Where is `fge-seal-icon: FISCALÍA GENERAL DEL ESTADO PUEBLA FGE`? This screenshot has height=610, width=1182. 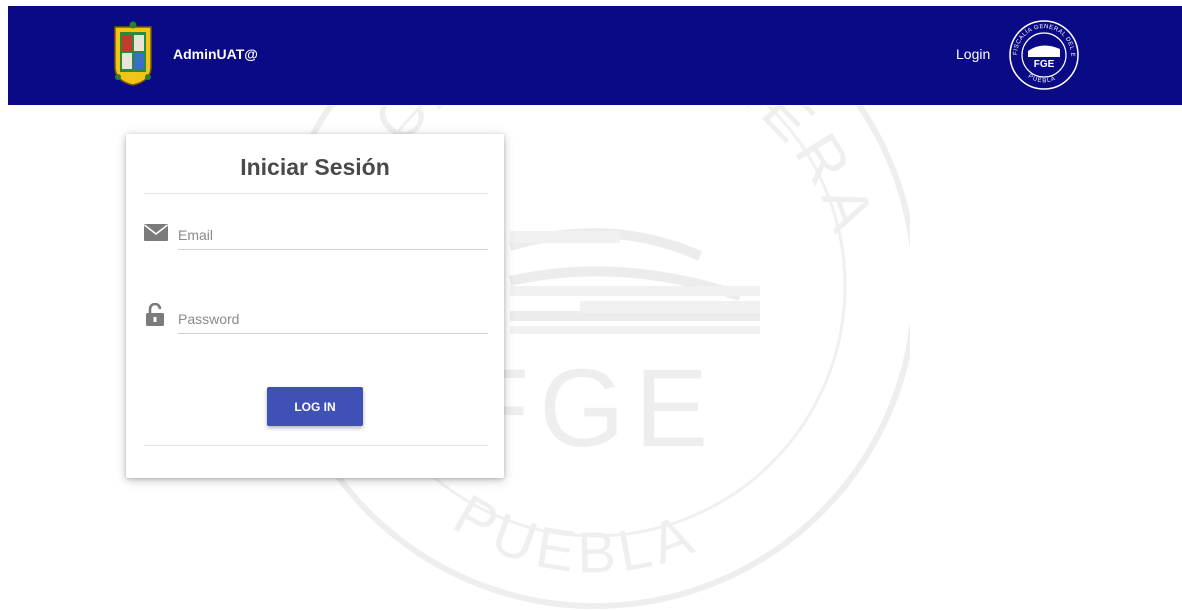 fge-seal-icon: FISCALÍA GENERAL DEL ESTADO PUEBLA FGE is located at coordinates (1044, 55).